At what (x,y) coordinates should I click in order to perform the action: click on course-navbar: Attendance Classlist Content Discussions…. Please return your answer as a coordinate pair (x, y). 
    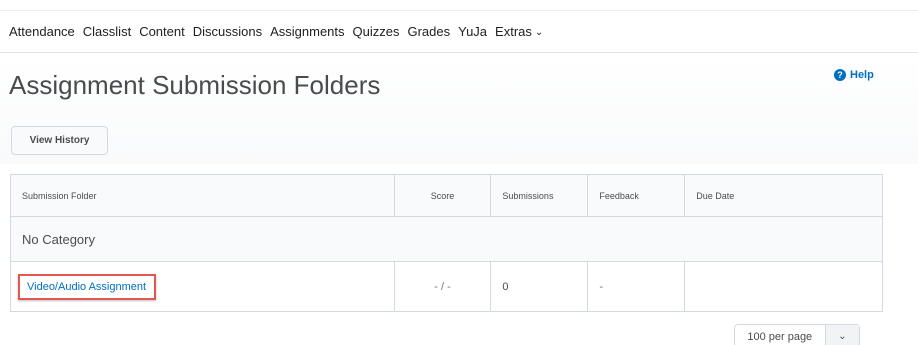
    Looking at the image, I should click on (459, 32).